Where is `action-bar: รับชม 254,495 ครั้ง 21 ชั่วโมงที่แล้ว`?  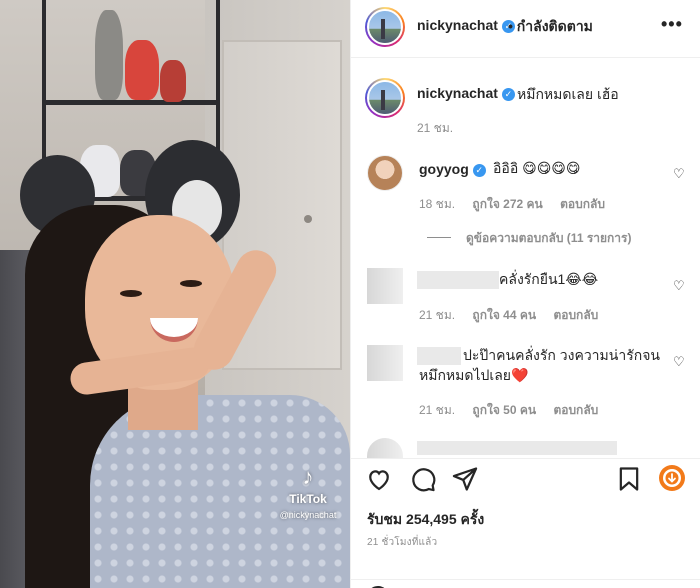 action-bar: รับชม 254,495 ครั้ง 21 ชั่วโมงที่แล้ว is located at coordinates (525, 523).